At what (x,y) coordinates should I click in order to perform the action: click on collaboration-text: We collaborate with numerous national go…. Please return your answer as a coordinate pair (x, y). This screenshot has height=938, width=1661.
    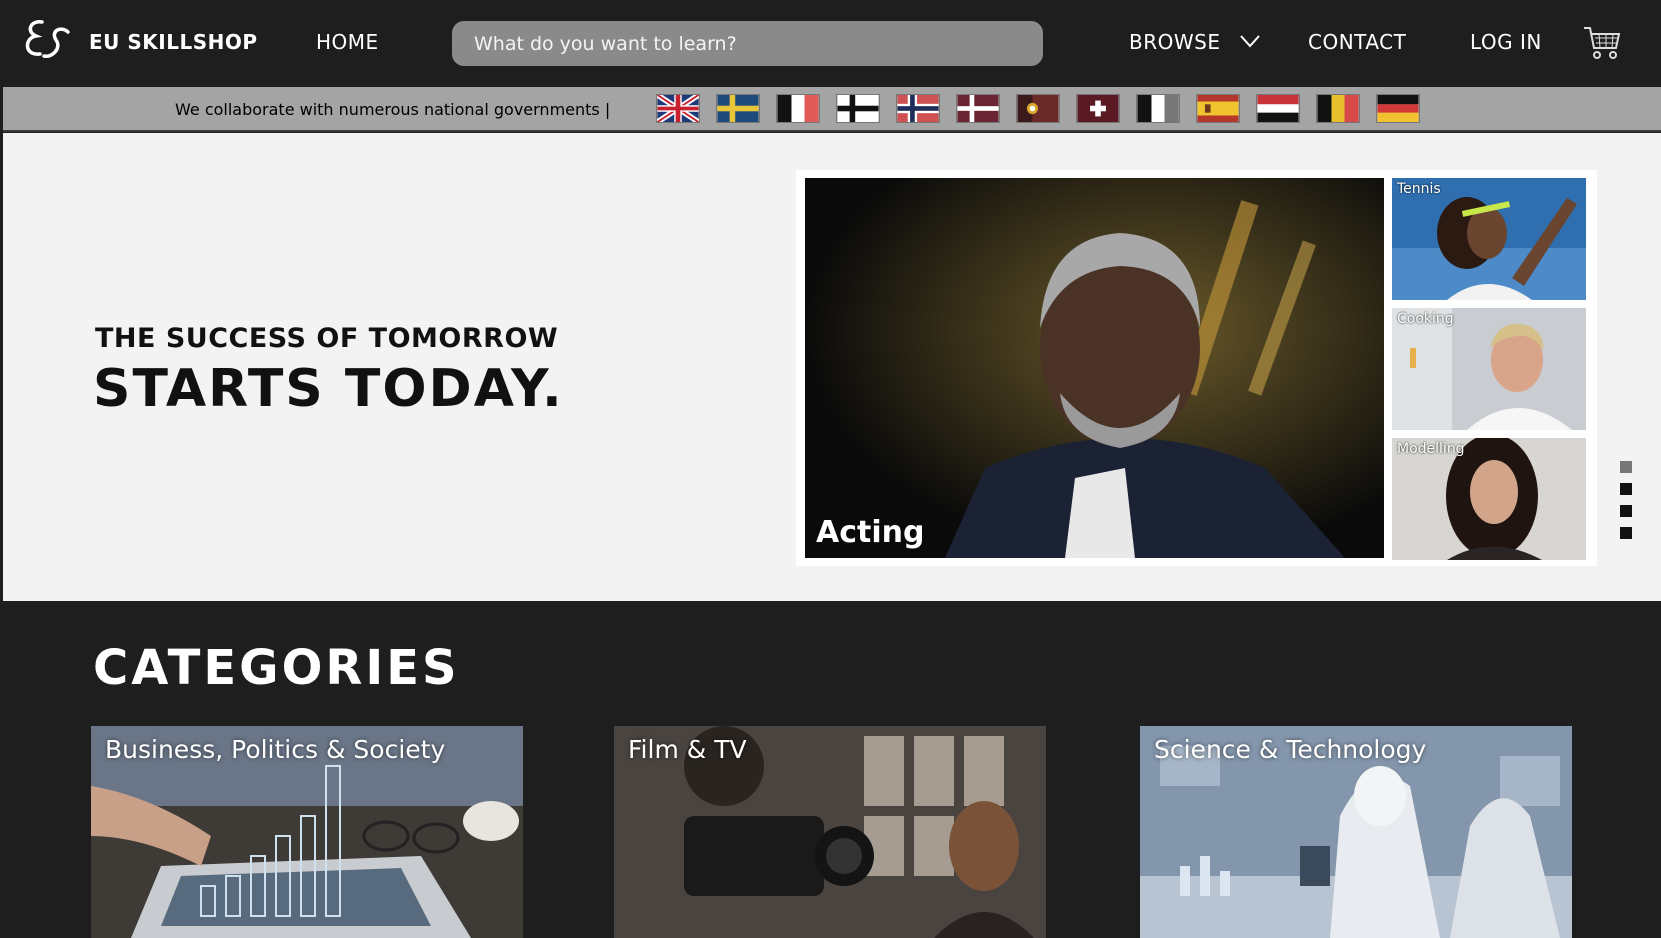
    Looking at the image, I should click on (393, 109).